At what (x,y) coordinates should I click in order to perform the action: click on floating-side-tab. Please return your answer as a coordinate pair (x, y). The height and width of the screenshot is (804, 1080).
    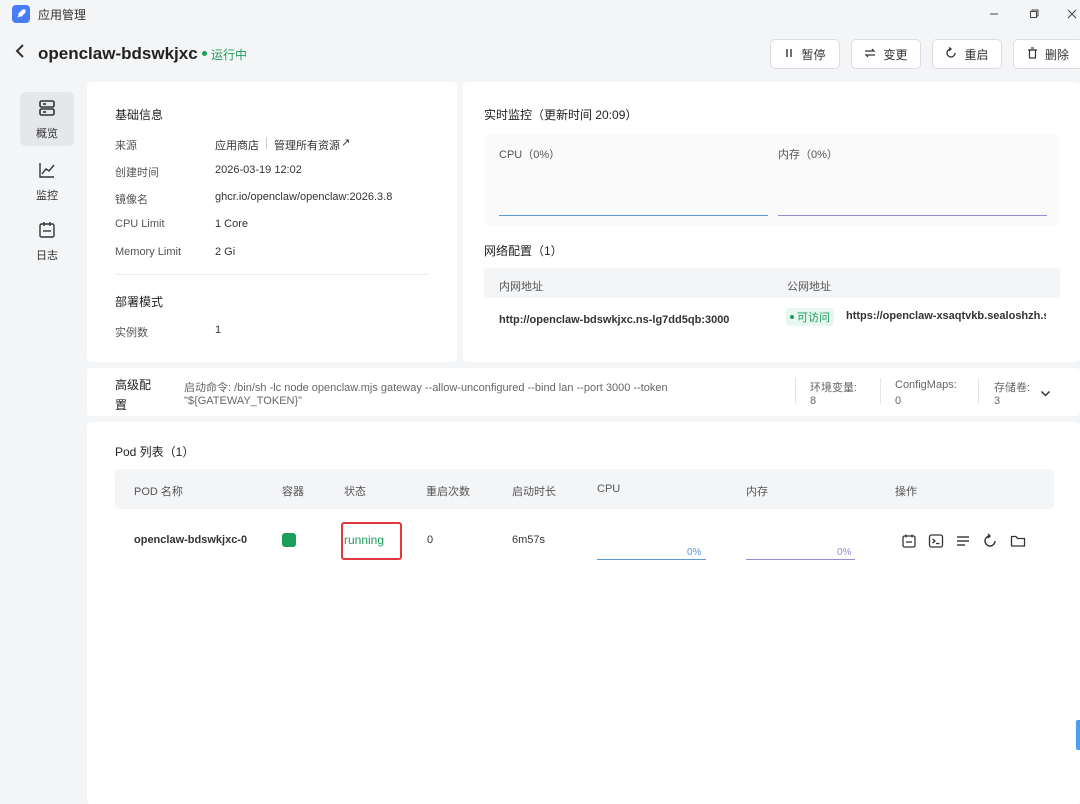
    Looking at the image, I should click on (1078, 735).